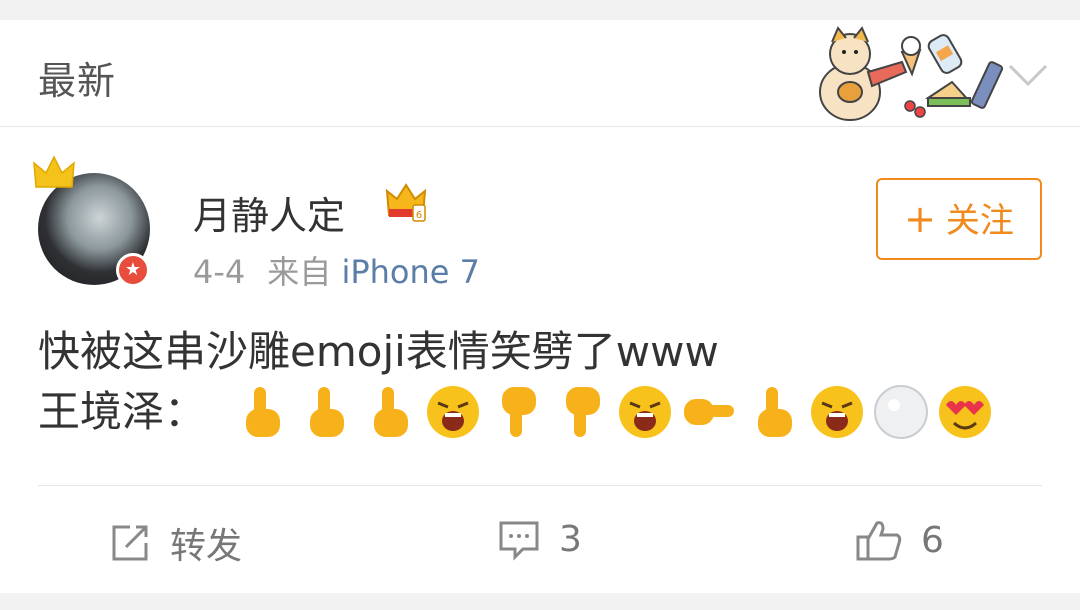 Image resolution: width=1080 pixels, height=610 pixels. Describe the element at coordinates (378, 351) in the screenshot. I see `post-text-line1: 快被这串沙雕emoji表情笑劈了www` at that location.